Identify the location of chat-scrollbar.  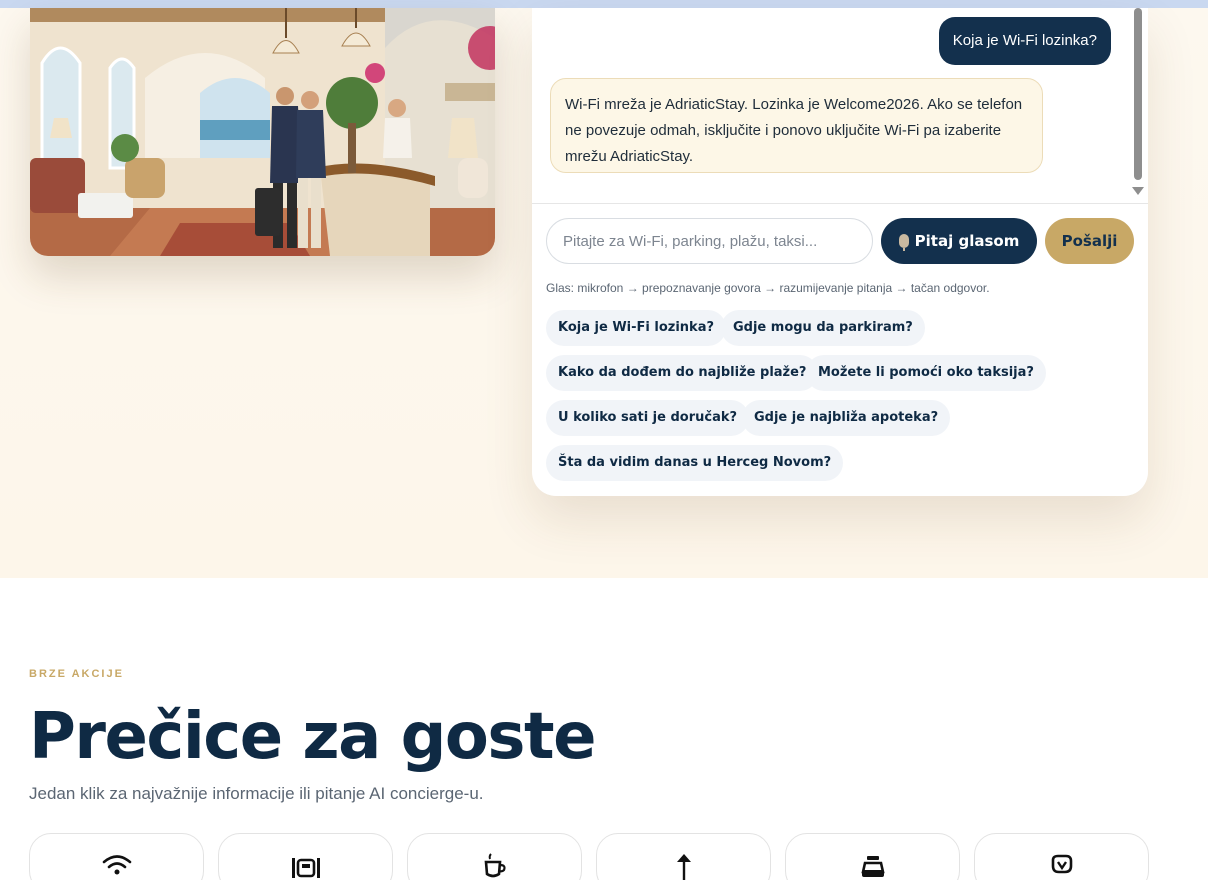
(1138, 105).